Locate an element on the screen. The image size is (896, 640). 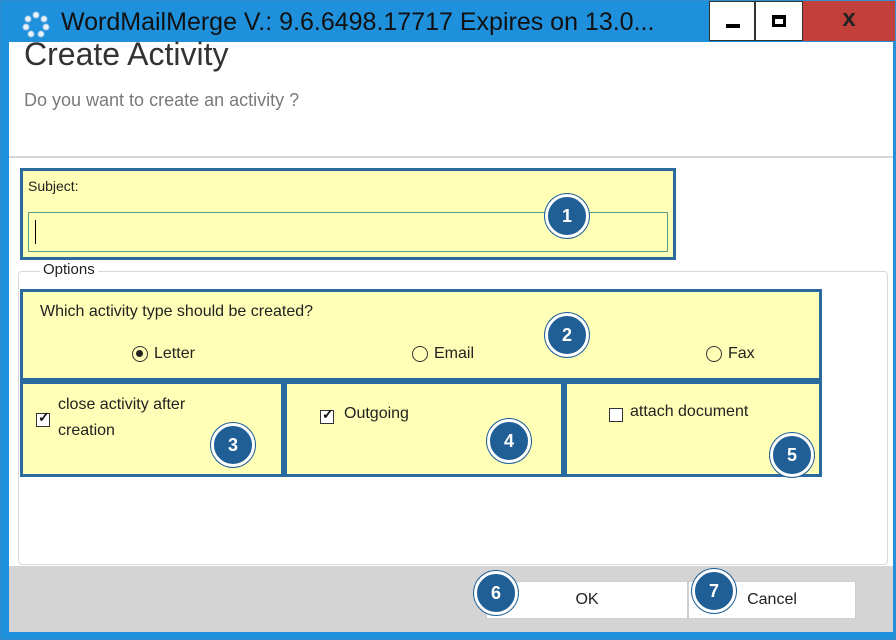
close-activity-label-line2: creation is located at coordinates (86, 430).